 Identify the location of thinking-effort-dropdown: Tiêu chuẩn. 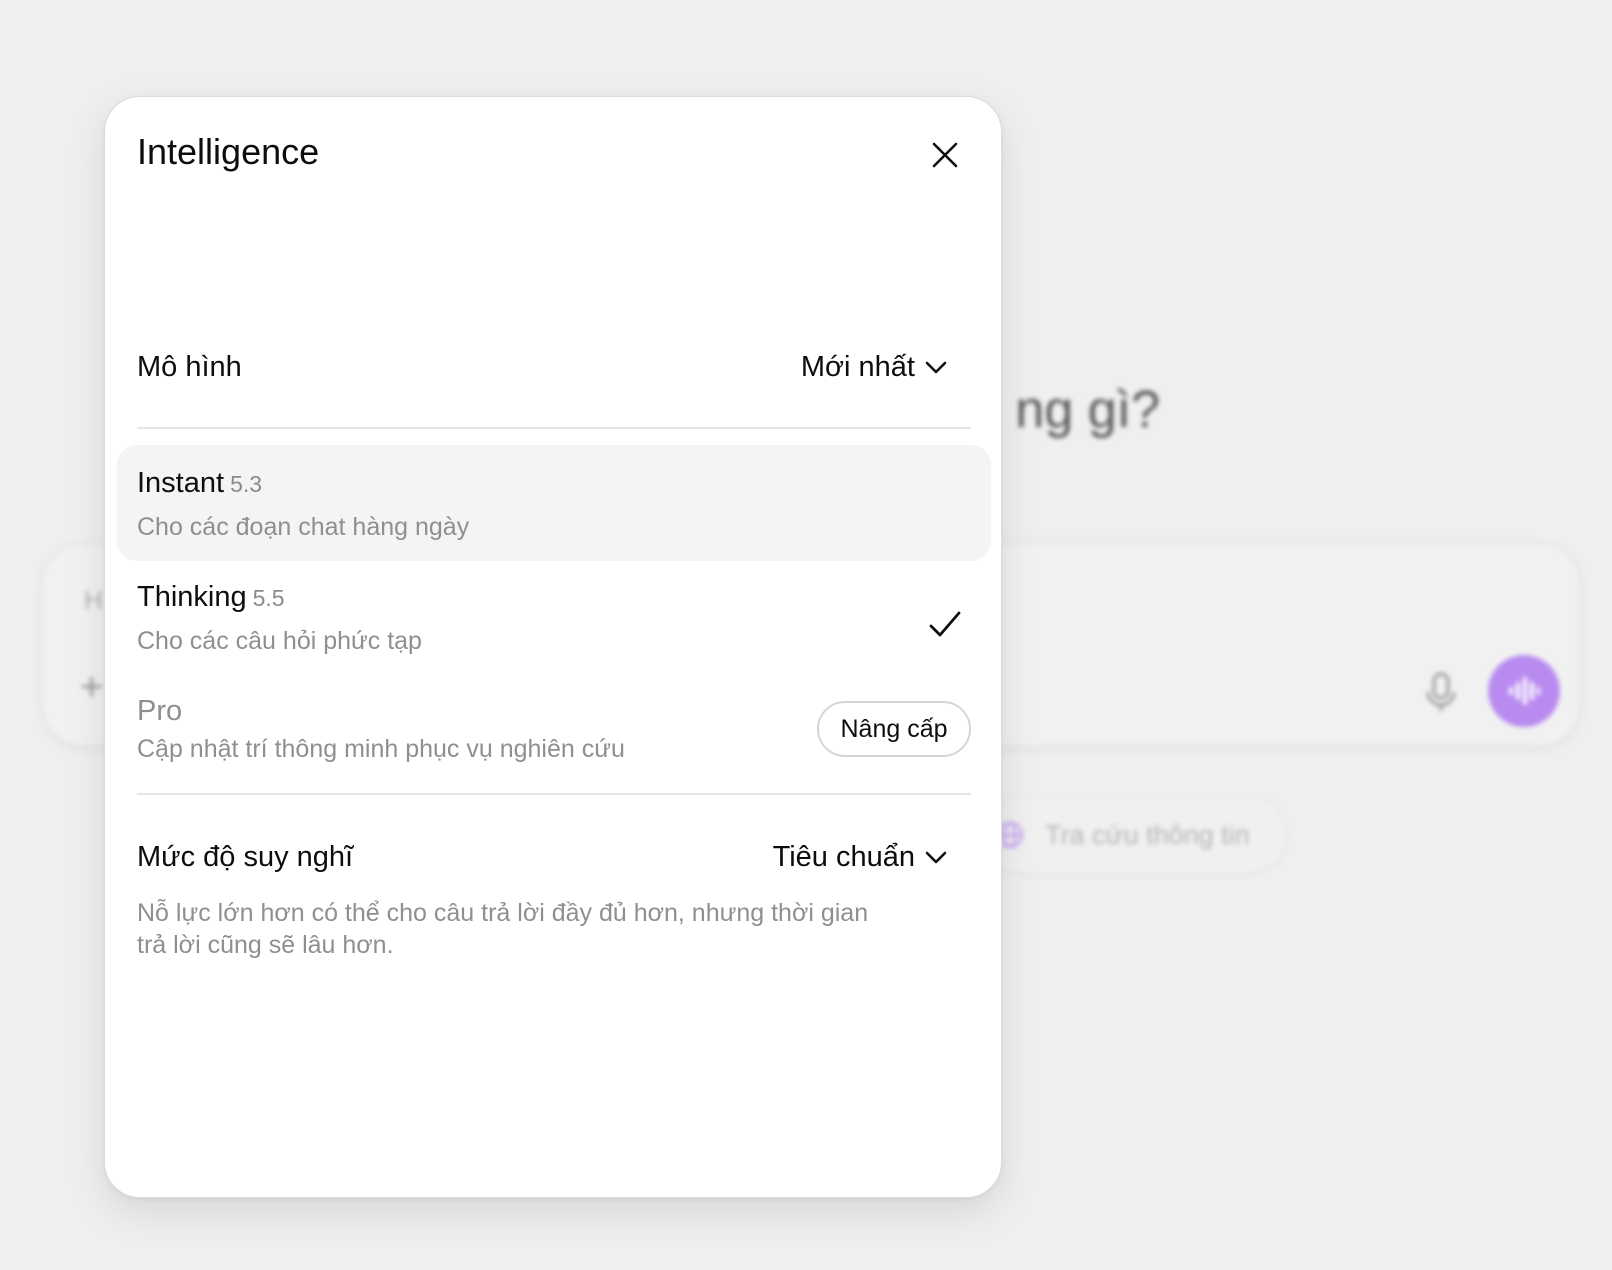
(860, 857).